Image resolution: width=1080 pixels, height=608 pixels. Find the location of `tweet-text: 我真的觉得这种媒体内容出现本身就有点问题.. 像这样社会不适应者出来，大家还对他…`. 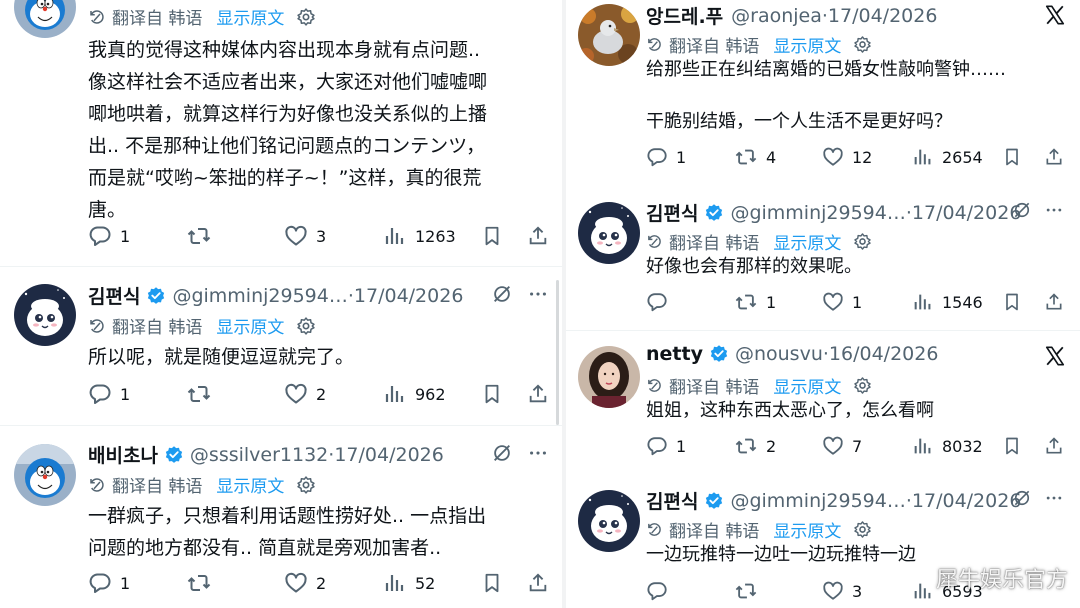

tweet-text: 我真的觉得这种媒体内容出现本身就有点问题.. 像这样社会不适应者出来，大家还对他… is located at coordinates (288, 130).